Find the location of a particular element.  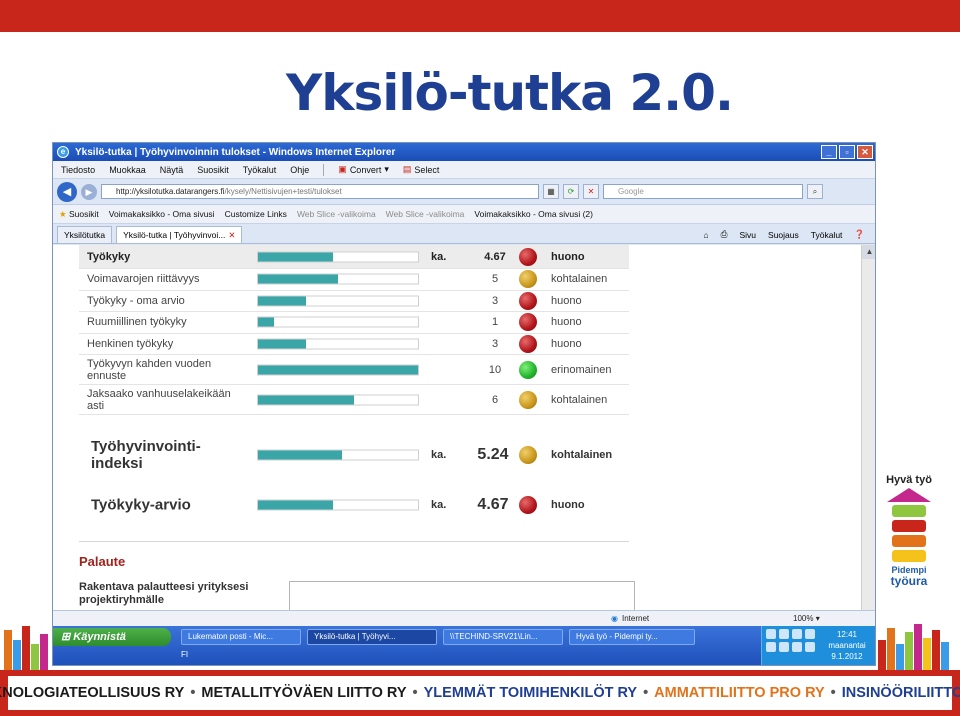

safety-menu: Suojaus is located at coordinates (783, 235).